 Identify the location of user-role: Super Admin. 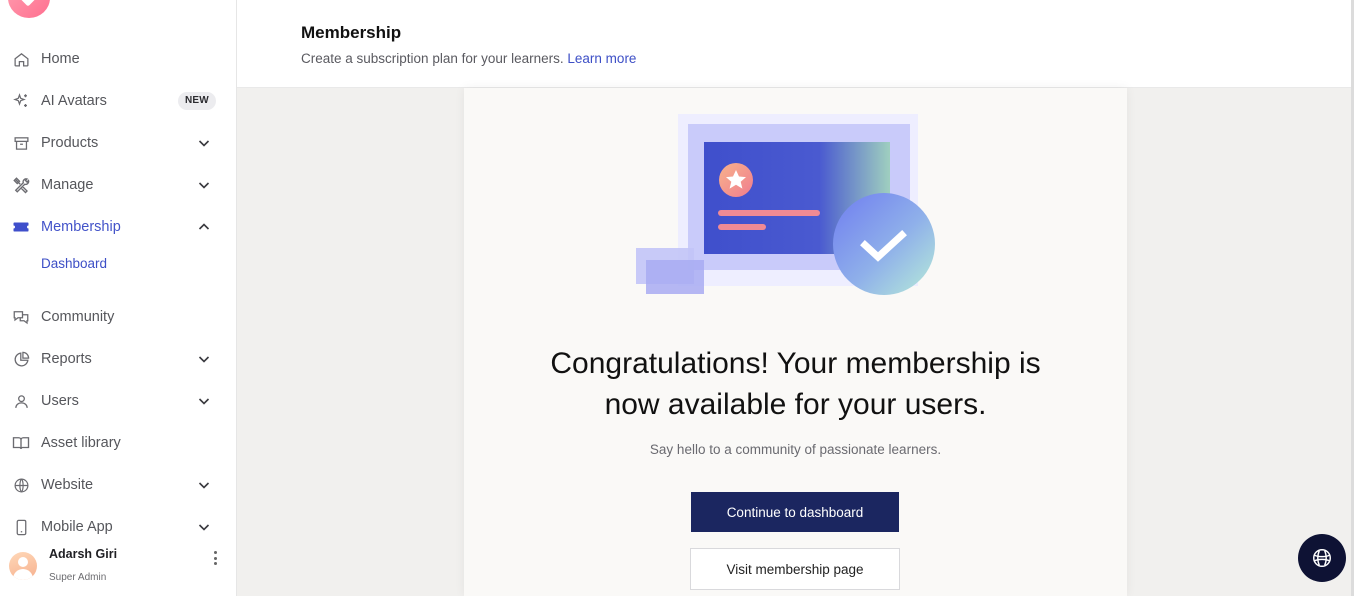
(78, 577).